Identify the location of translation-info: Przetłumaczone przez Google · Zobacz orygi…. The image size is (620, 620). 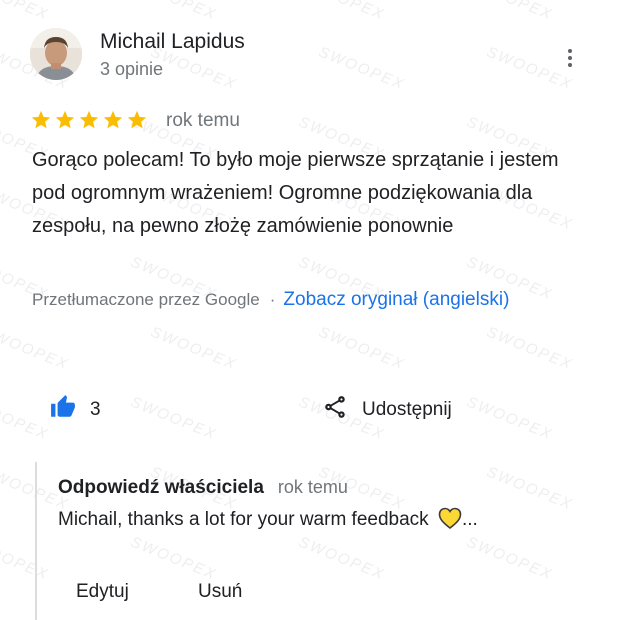
(312, 300).